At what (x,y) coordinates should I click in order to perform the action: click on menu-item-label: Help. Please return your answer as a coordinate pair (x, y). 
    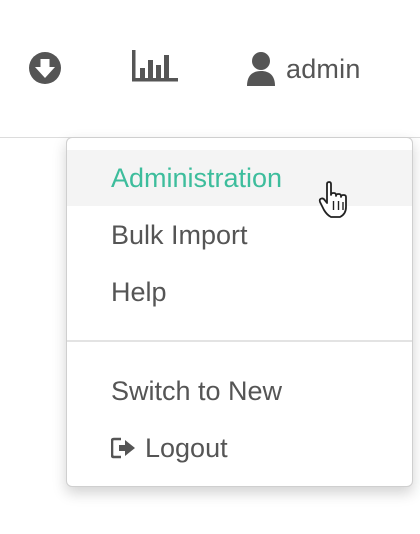
    Looking at the image, I should click on (139, 291).